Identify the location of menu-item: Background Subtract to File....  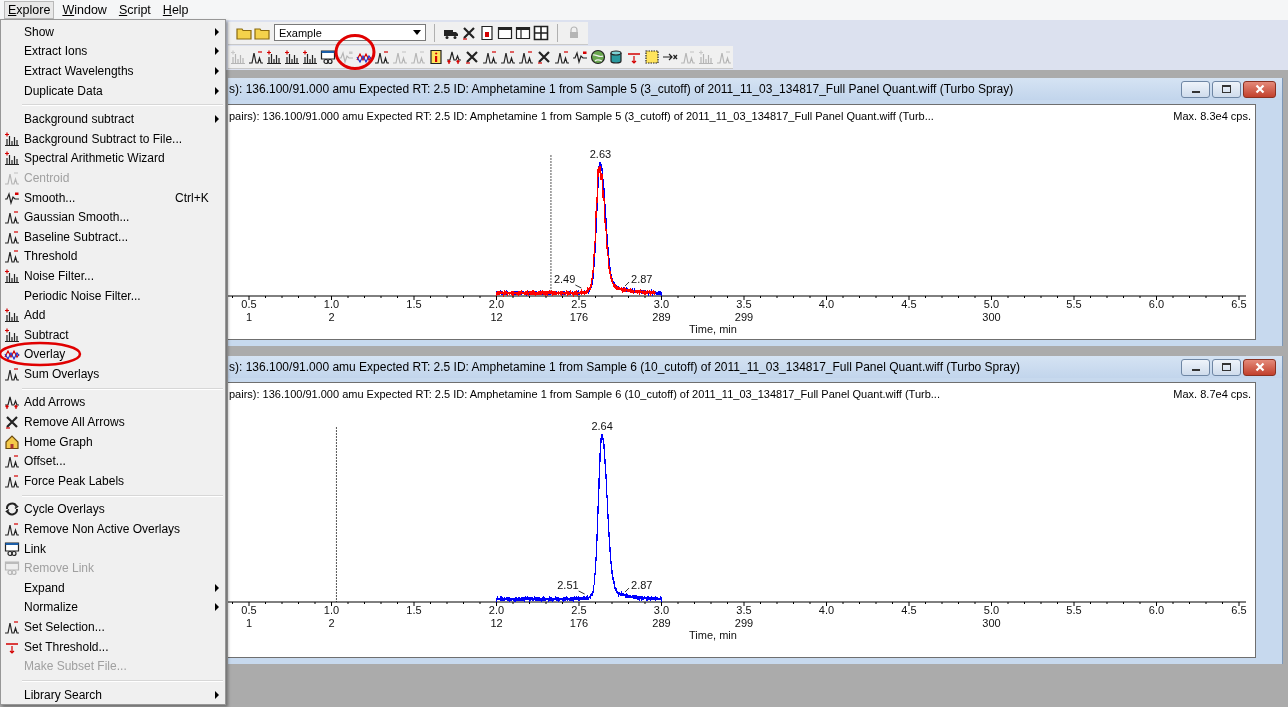
(113, 138).